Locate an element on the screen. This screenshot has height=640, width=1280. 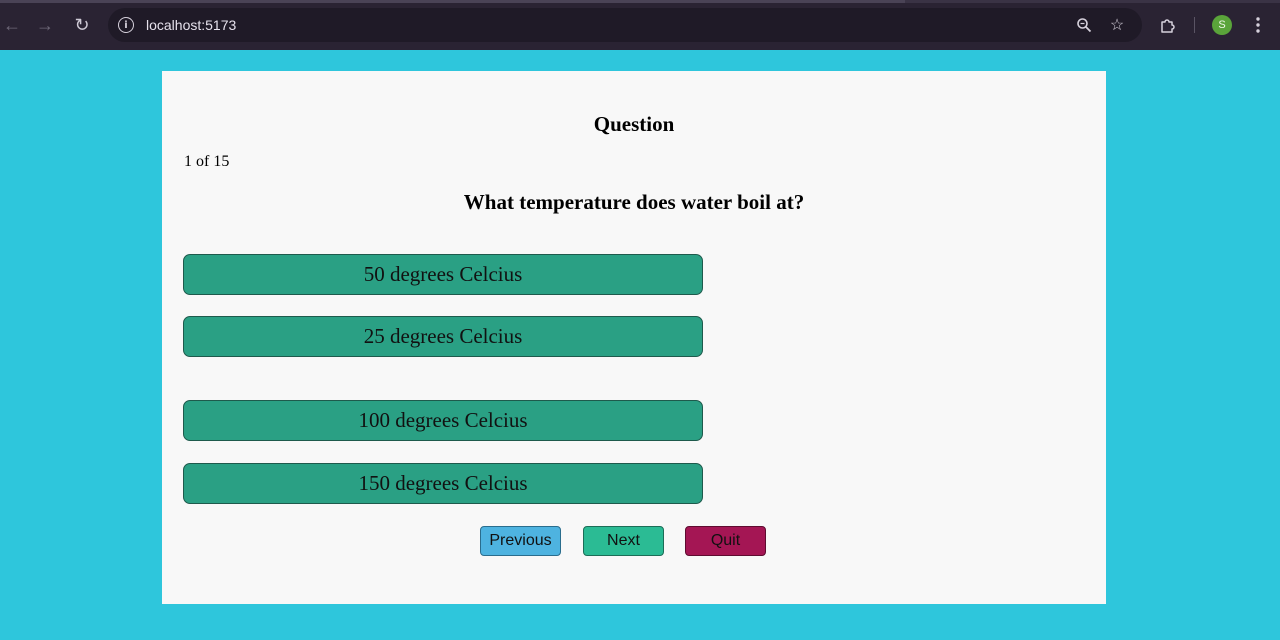
answer-option-3: 100 degrees Celcius is located at coordinates (443, 420).